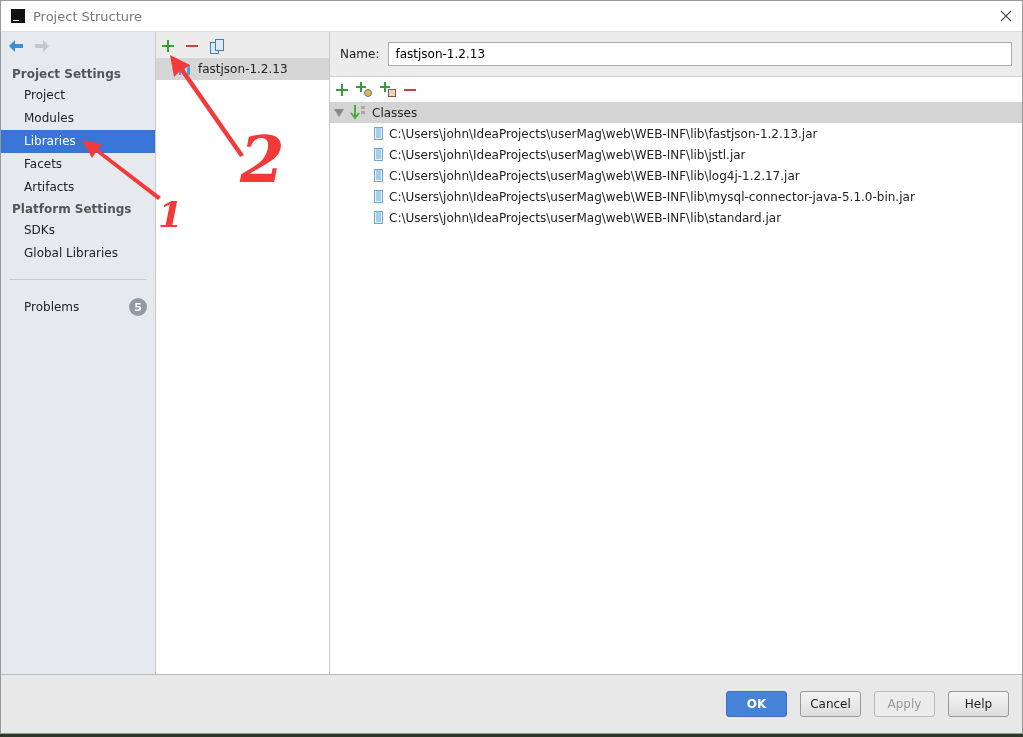  Describe the element at coordinates (603, 133) in the screenshot. I see `jar-path: C:\Users\john\IdeaProjects\userMag\web\WEB-INF\lib\fastjson-1.2.13.jar` at that location.